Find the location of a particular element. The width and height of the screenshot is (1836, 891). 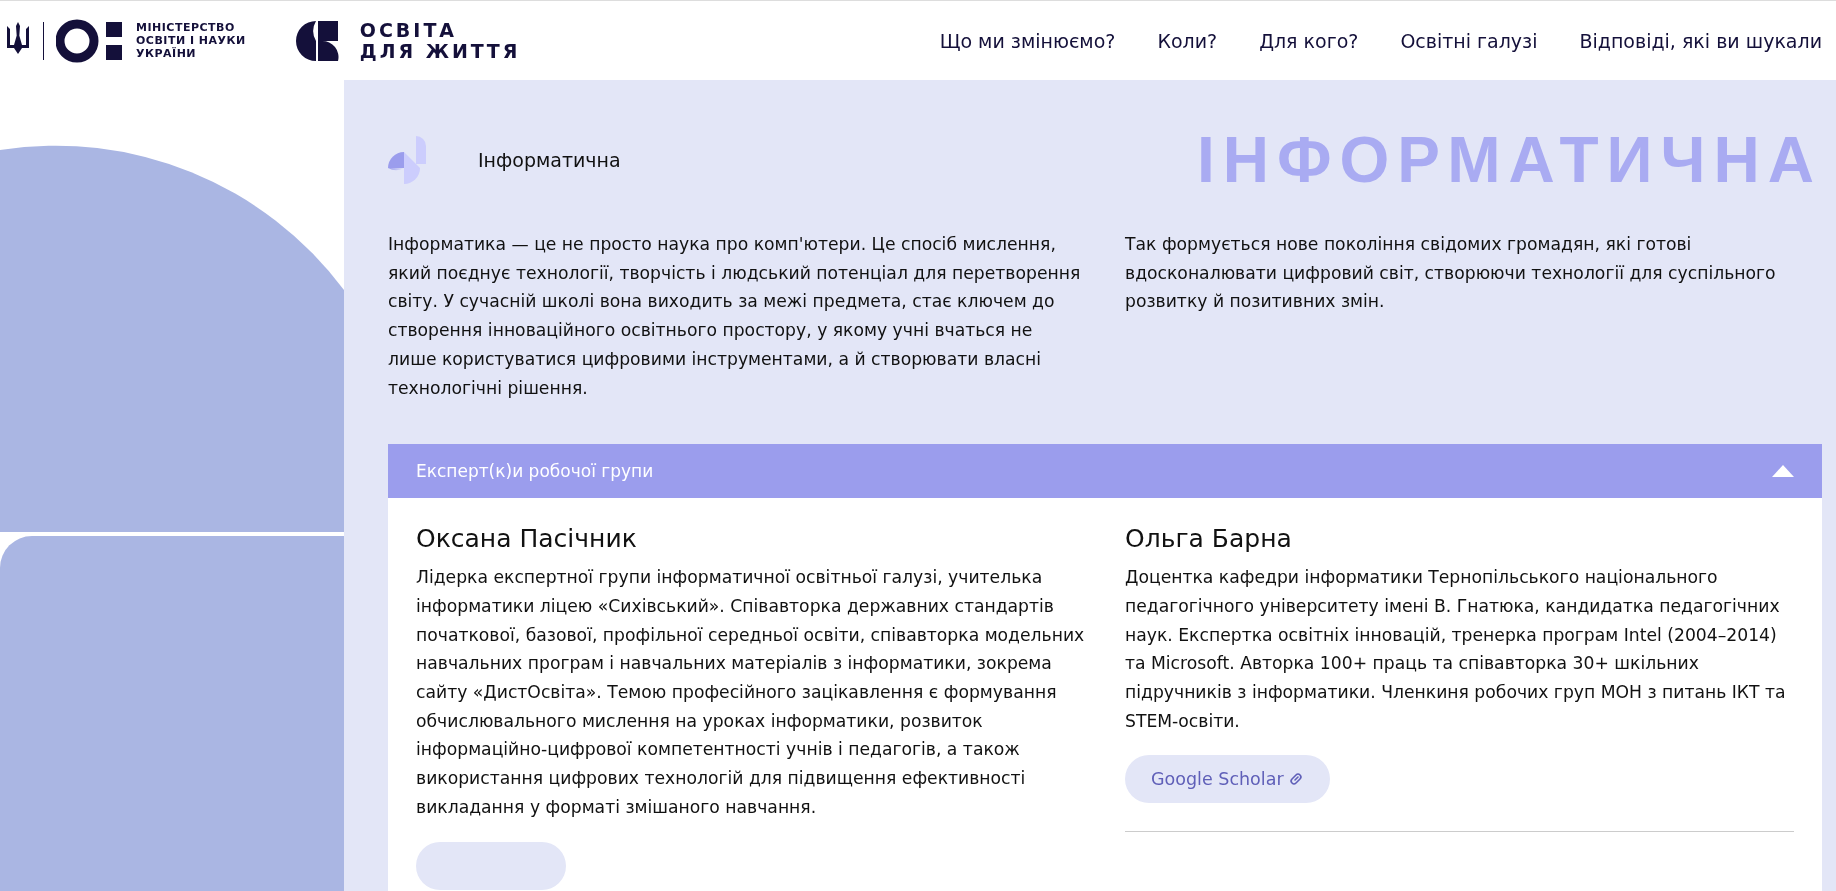

brand-name: ОСВІТА is located at coordinates (409, 30).